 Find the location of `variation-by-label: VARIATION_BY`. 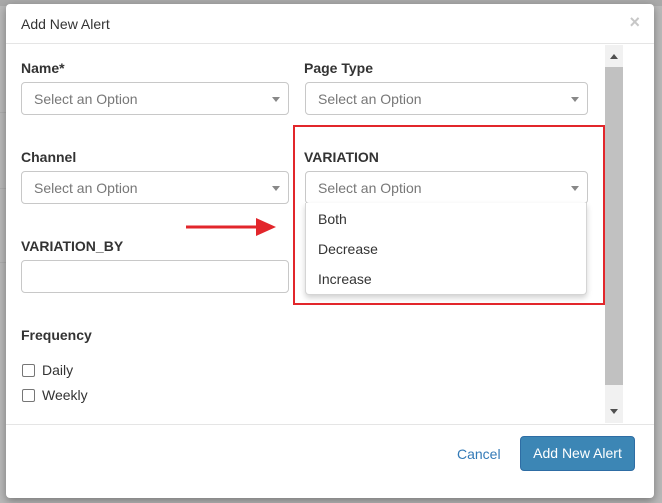

variation-by-label: VARIATION_BY is located at coordinates (72, 246).